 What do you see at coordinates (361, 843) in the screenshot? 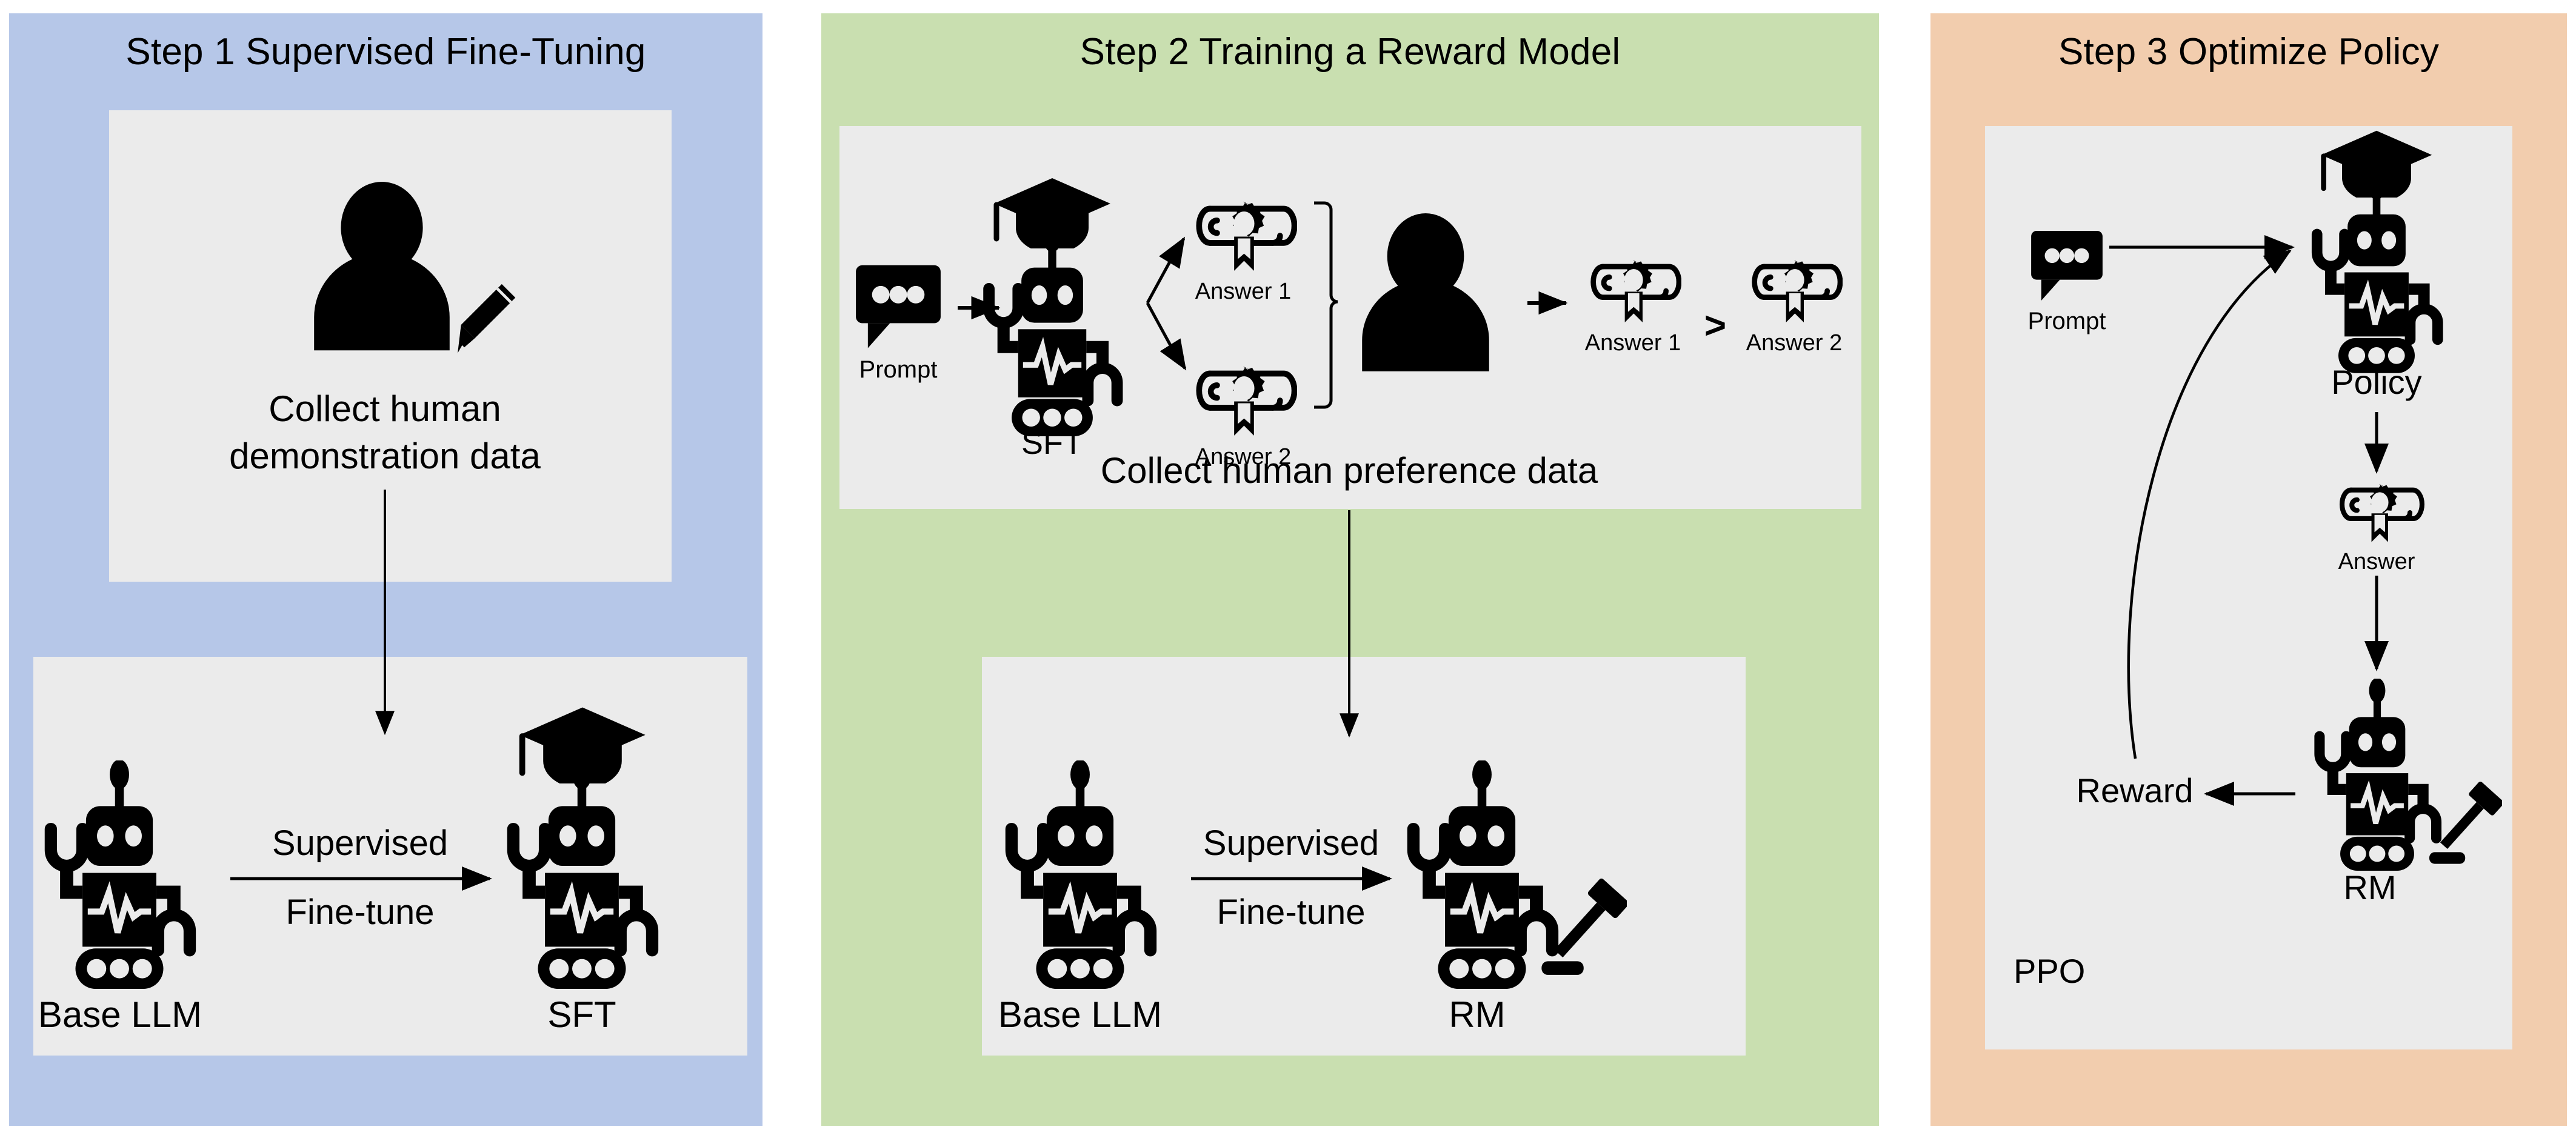
I see `step1-finetune-label-line1: Supervised` at bounding box center [361, 843].